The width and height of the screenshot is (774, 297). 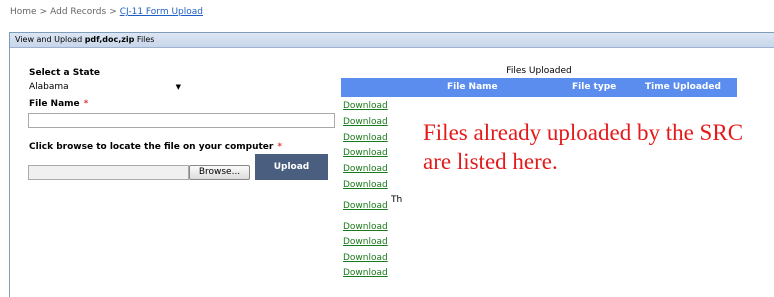 What do you see at coordinates (54, 104) in the screenshot?
I see `file-name-label-text: File Name` at bounding box center [54, 104].